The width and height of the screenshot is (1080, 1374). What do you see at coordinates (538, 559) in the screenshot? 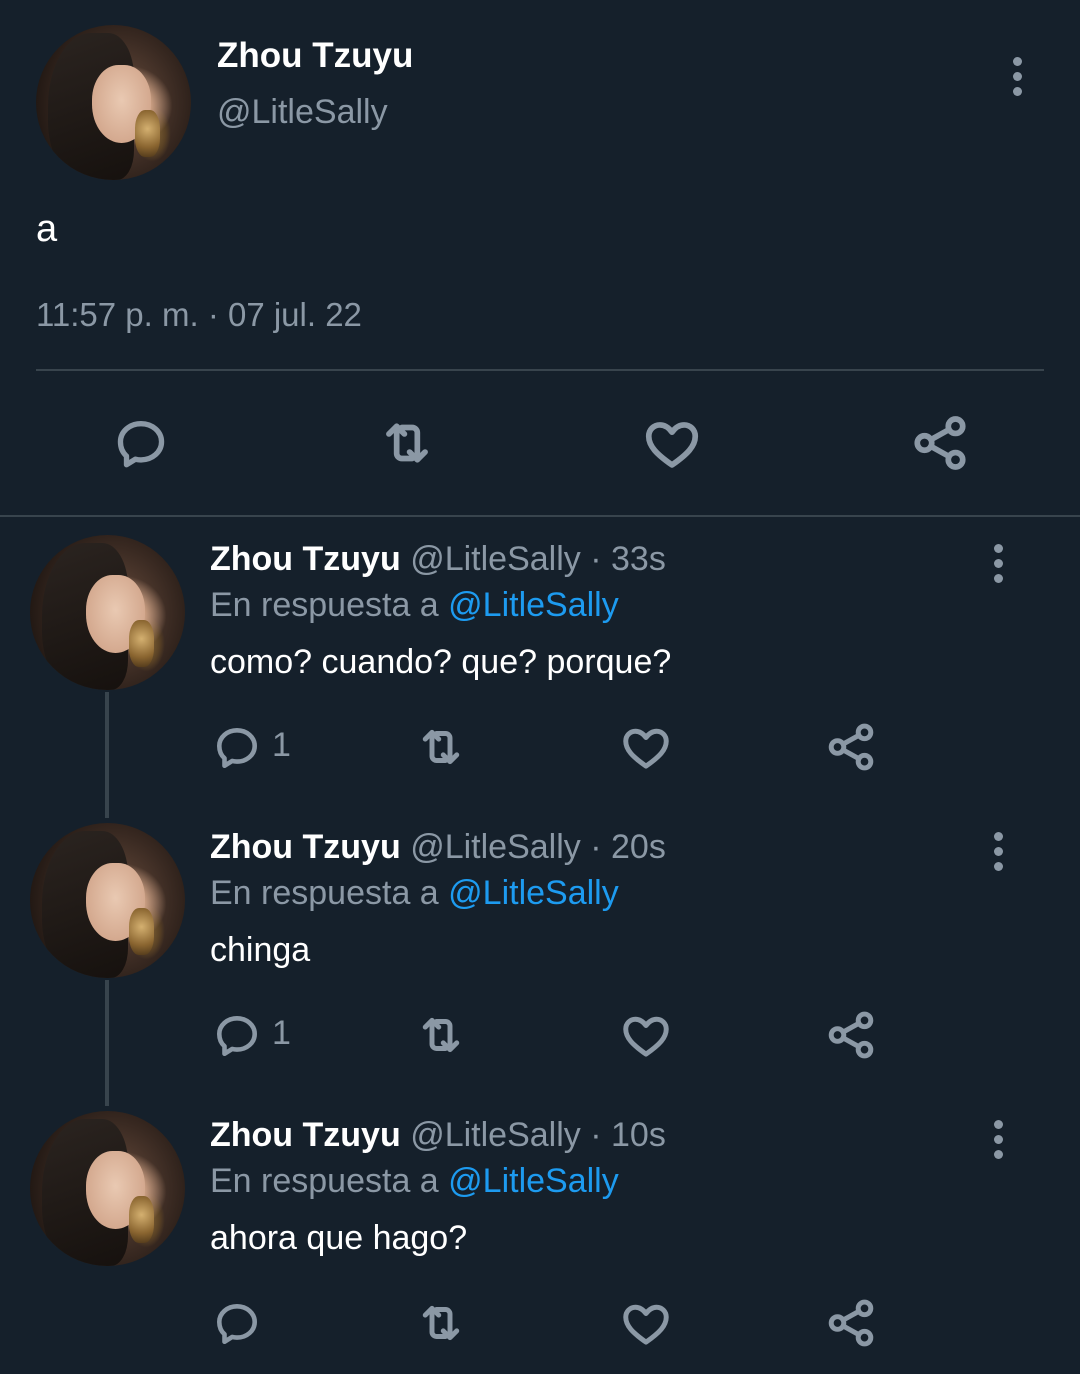
I see `handle-time: @LitleSally · 33s` at bounding box center [538, 559].